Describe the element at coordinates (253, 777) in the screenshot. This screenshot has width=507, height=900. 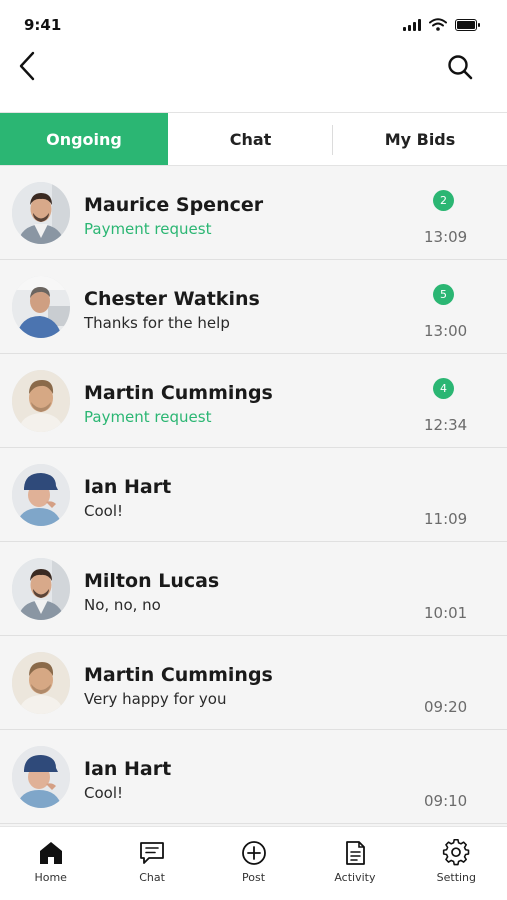
I see `chat-row: Ian Hart Cool! 09:10` at that location.